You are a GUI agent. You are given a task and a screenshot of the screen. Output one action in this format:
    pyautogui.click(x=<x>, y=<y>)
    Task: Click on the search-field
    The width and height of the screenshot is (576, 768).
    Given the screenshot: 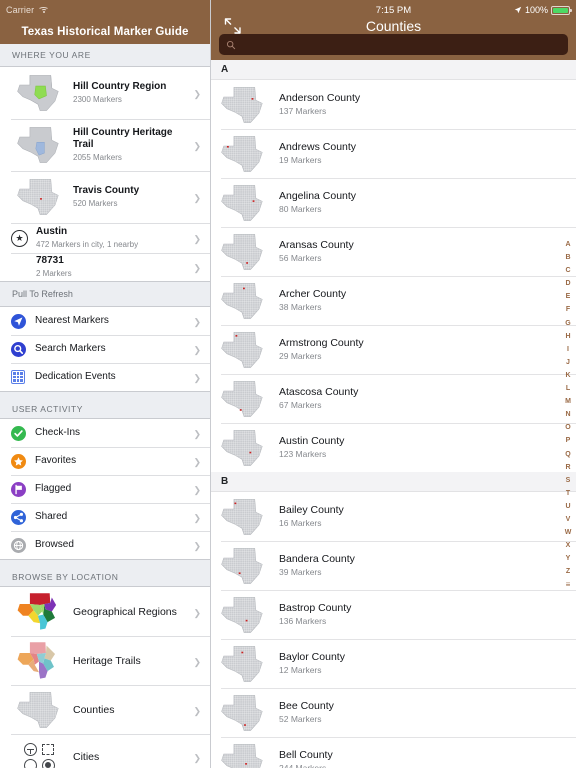 What is the action you would take?
    pyautogui.click(x=393, y=44)
    